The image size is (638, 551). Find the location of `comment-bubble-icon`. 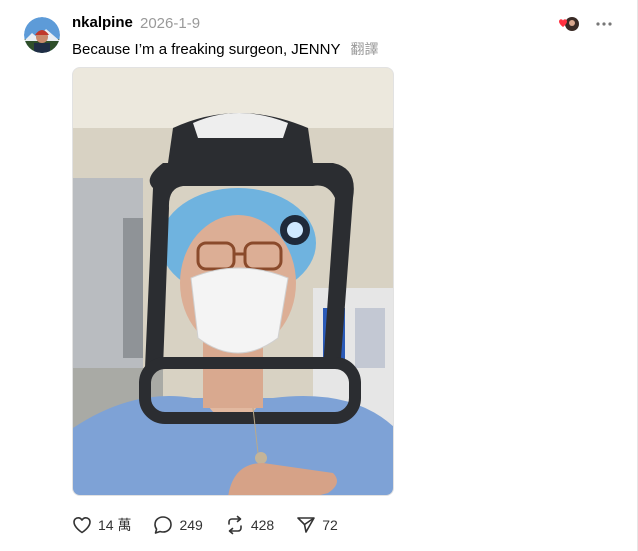

comment-bubble-icon is located at coordinates (163, 525).